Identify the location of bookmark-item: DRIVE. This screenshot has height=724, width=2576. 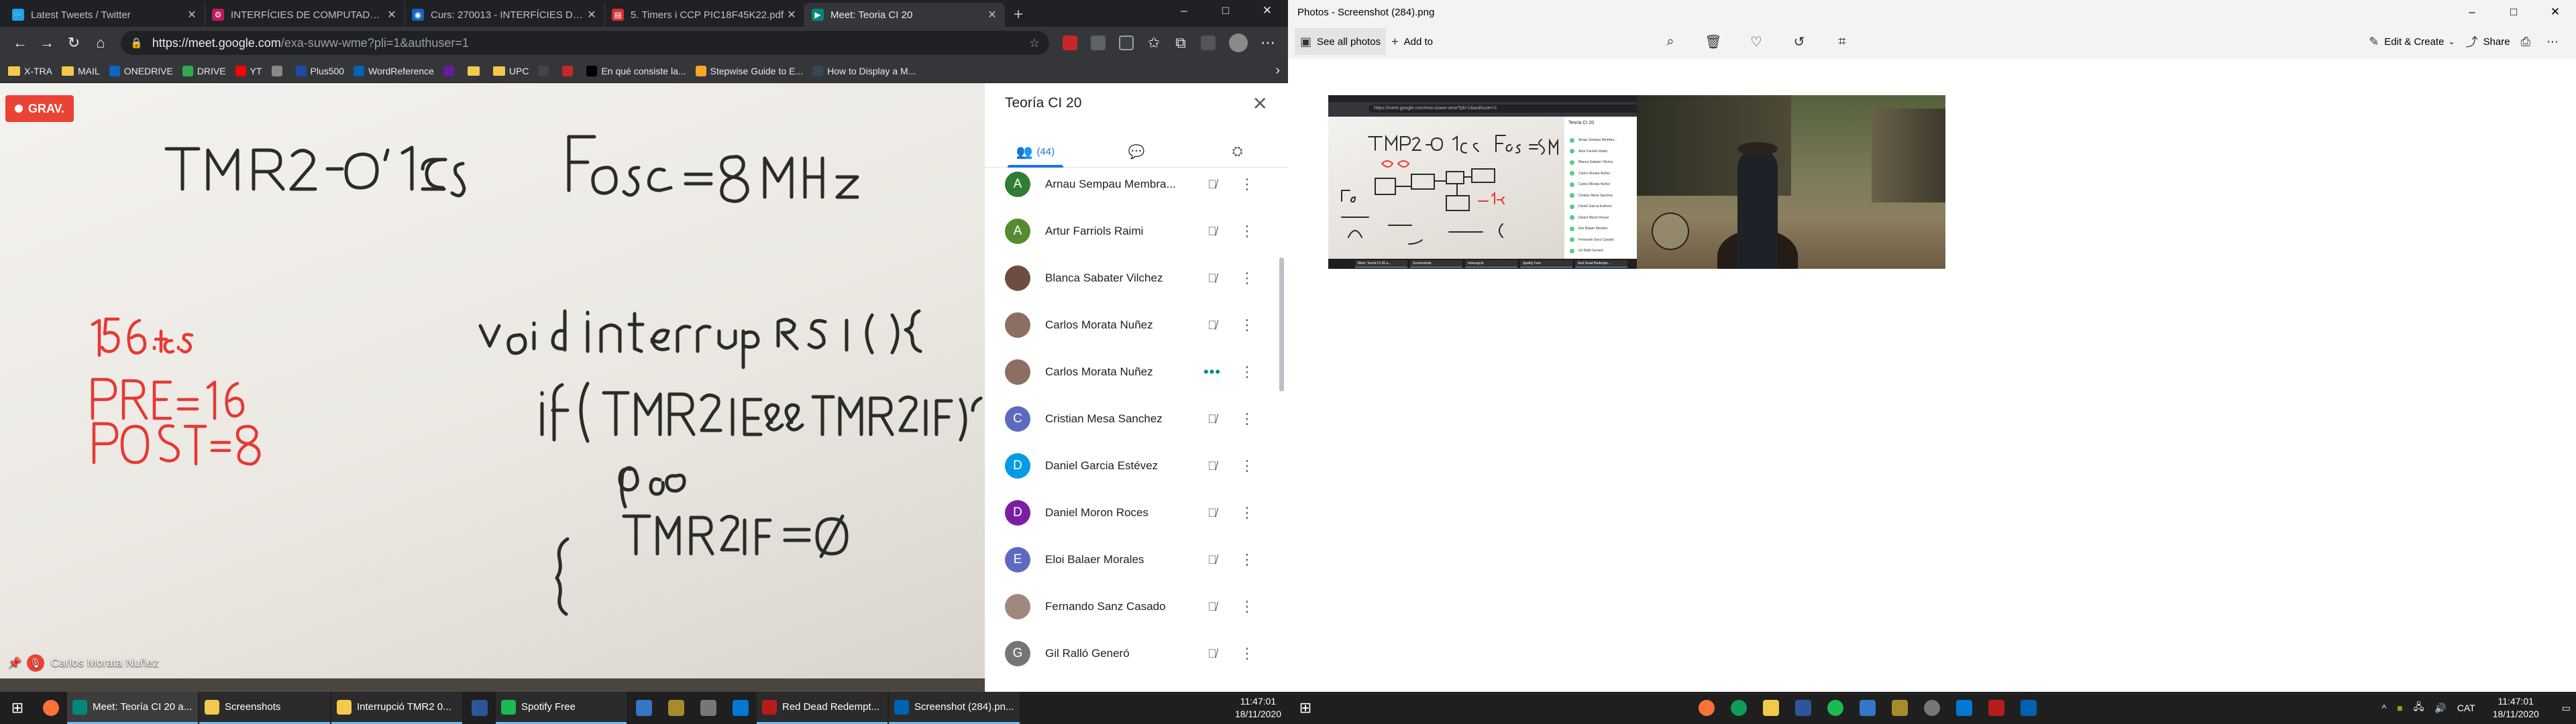
(204, 70).